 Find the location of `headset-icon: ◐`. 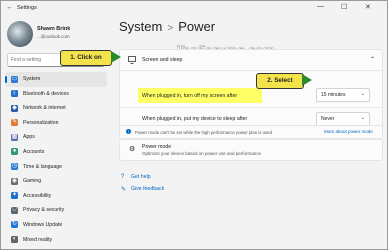

headset-icon: ◐ is located at coordinates (14, 240).